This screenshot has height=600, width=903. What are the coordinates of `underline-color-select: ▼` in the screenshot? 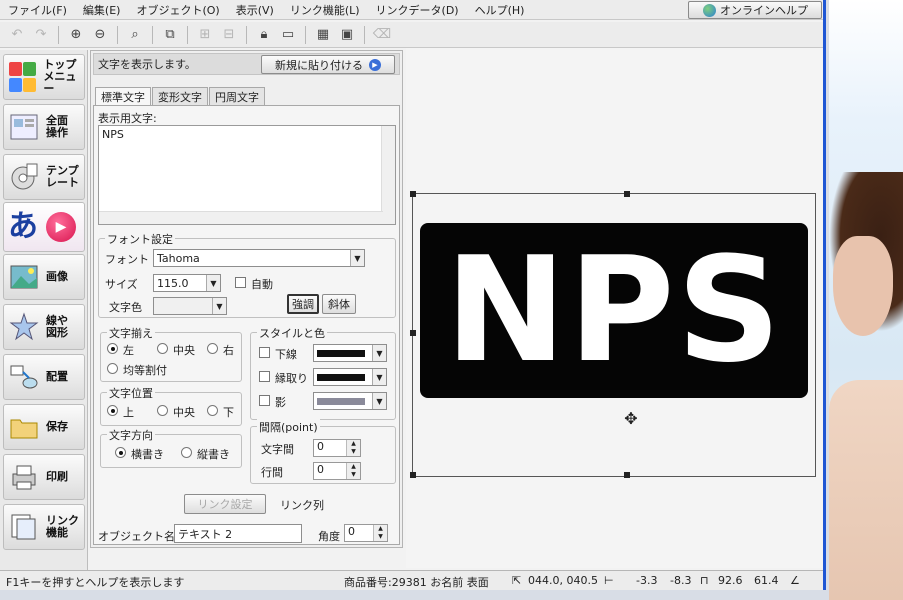 It's located at (350, 353).